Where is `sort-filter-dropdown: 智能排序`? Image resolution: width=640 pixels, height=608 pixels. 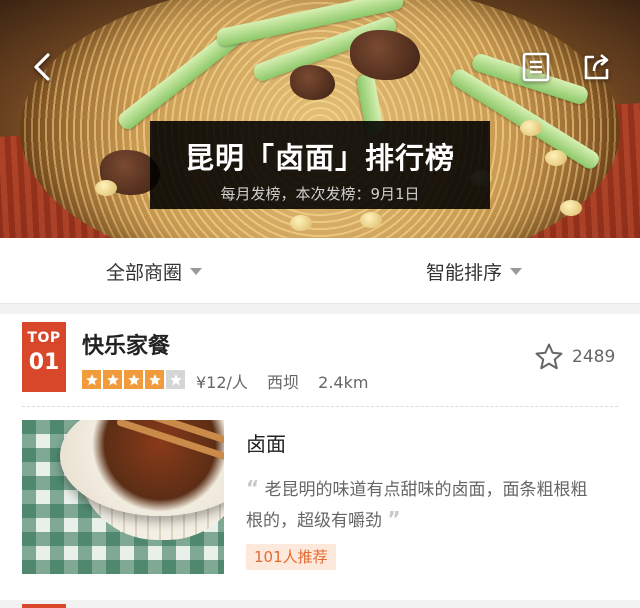 sort-filter-dropdown: 智能排序 is located at coordinates (474, 271).